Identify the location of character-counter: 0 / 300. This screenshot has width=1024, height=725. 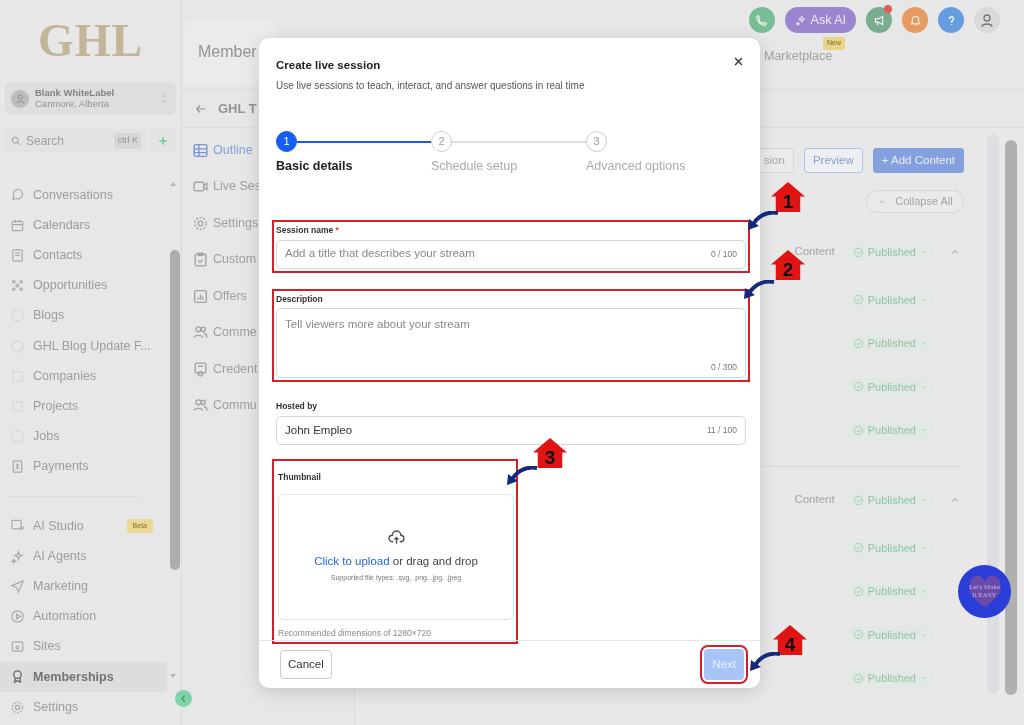
(724, 367).